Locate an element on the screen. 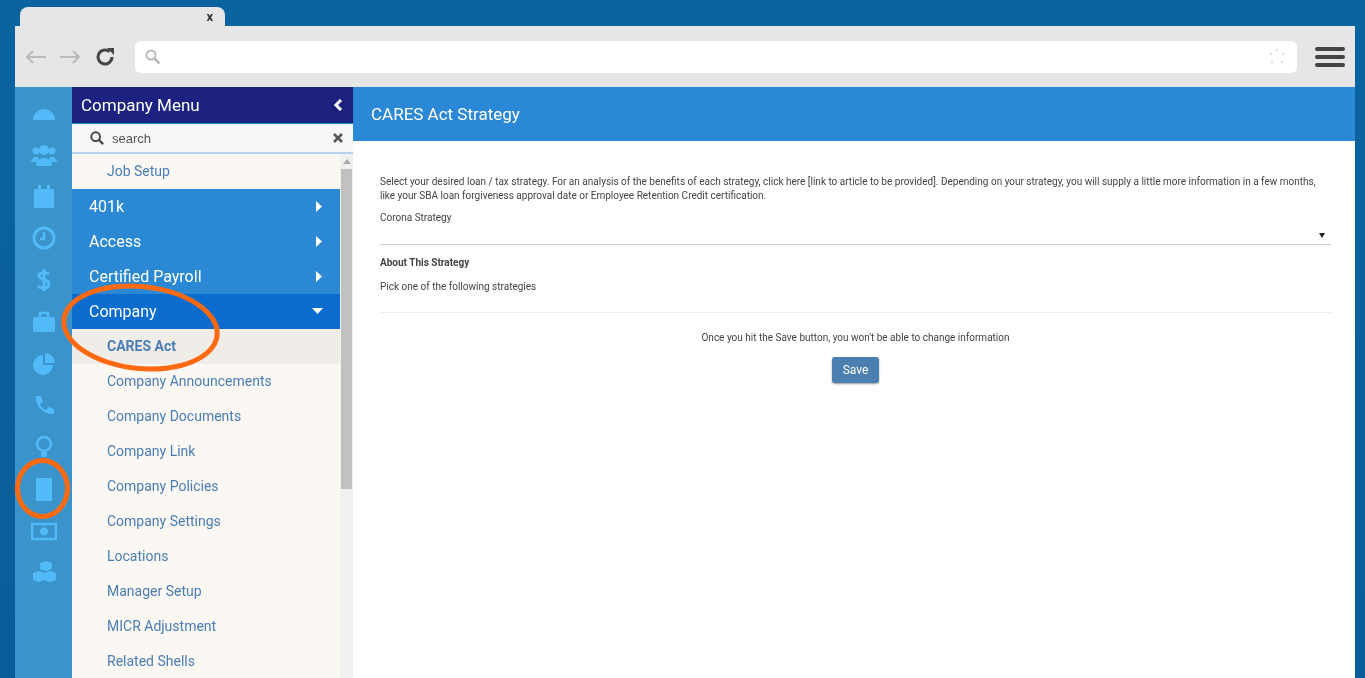  search-field: search is located at coordinates (212, 139).